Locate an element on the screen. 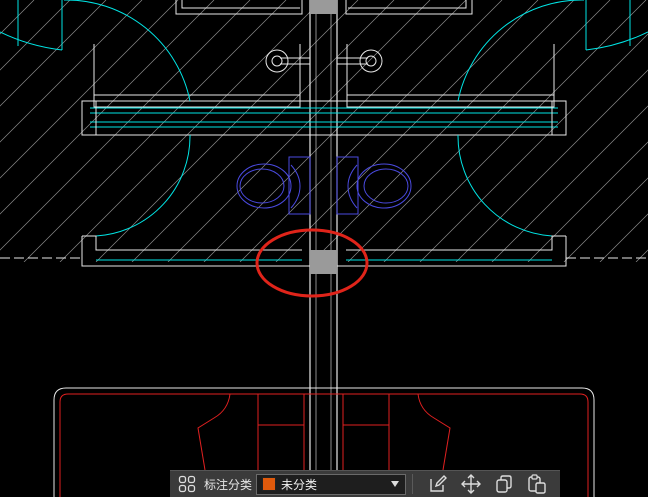 The height and width of the screenshot is (497, 648). category-color-swatch is located at coordinates (269, 484).